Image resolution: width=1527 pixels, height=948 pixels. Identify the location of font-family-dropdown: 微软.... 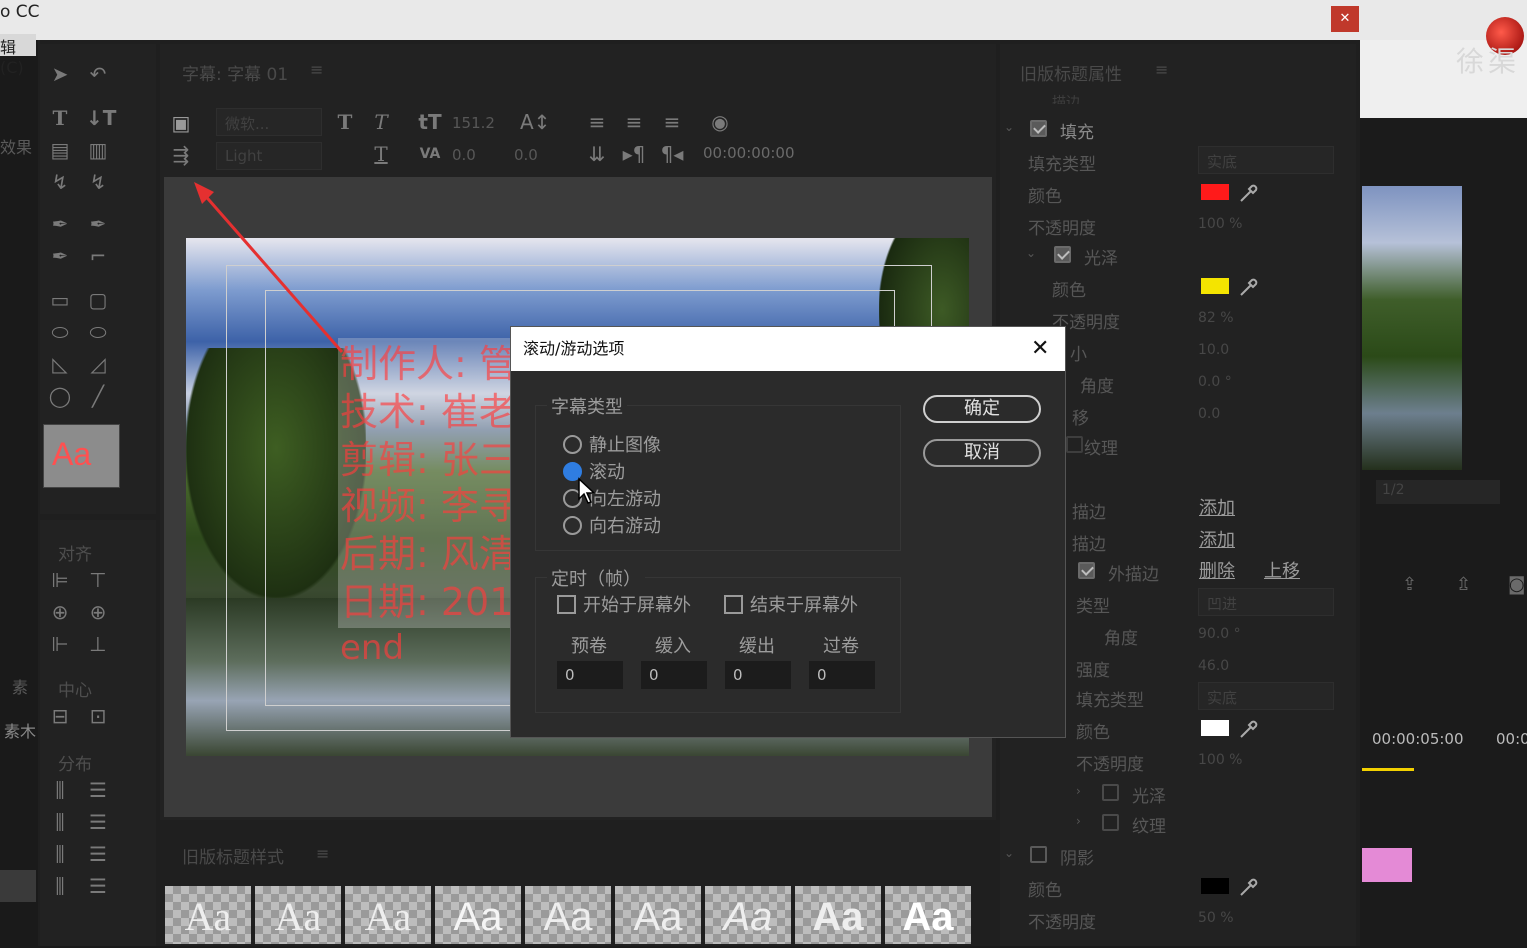
(269, 122).